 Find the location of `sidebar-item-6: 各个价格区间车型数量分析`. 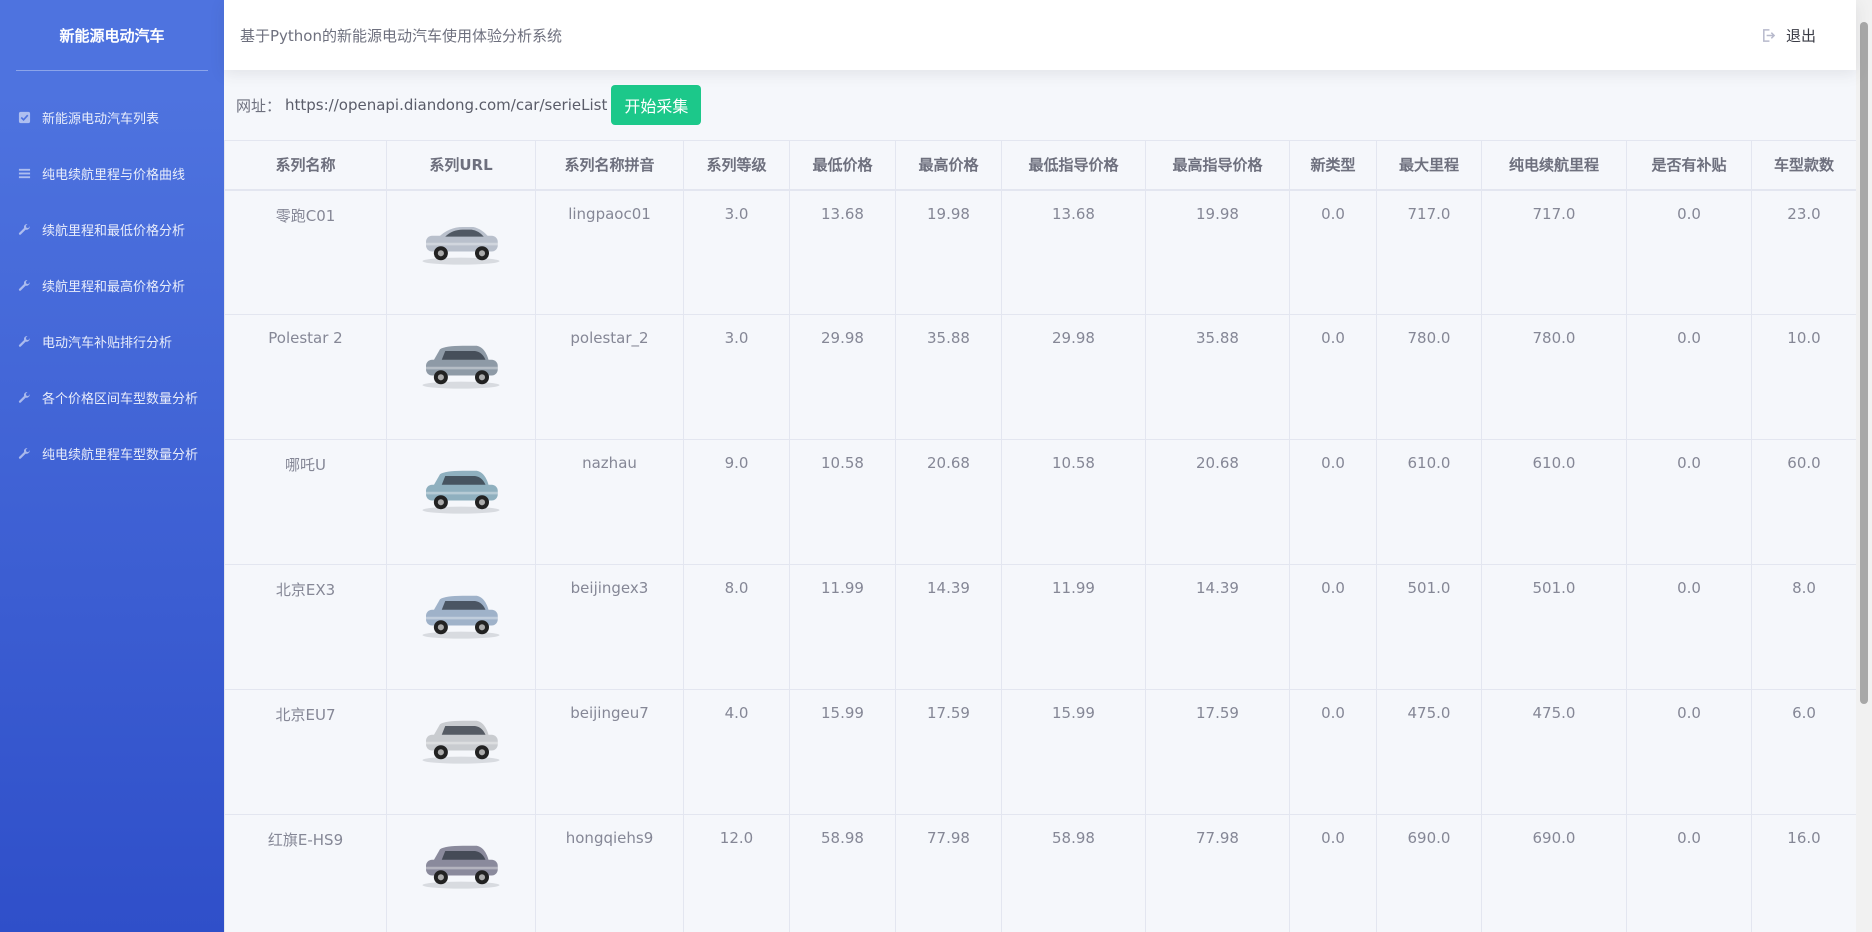

sidebar-item-6: 各个价格区间车型数量分析 is located at coordinates (112, 397).